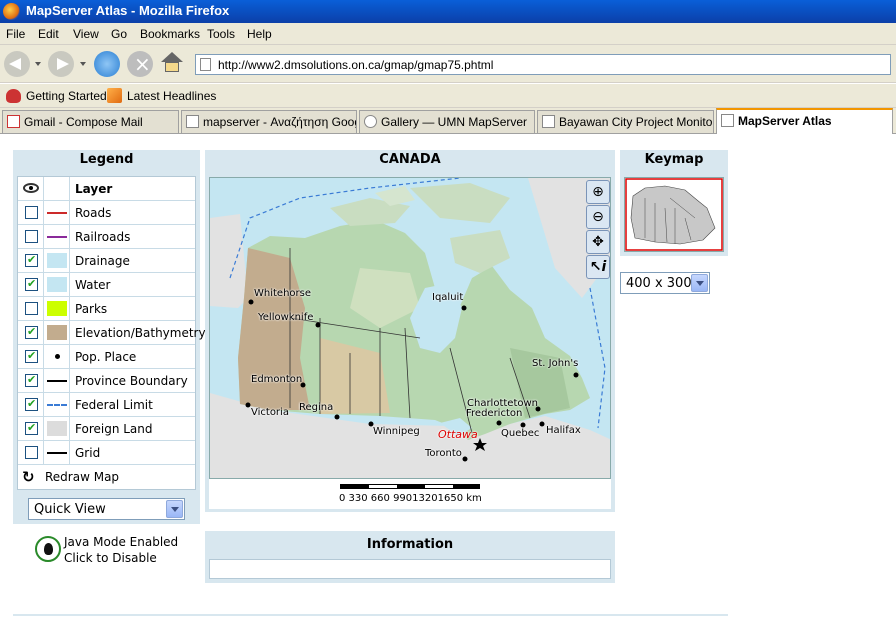 The image size is (896, 621). Describe the element at coordinates (17, 64) in the screenshot. I see `back-button` at that location.